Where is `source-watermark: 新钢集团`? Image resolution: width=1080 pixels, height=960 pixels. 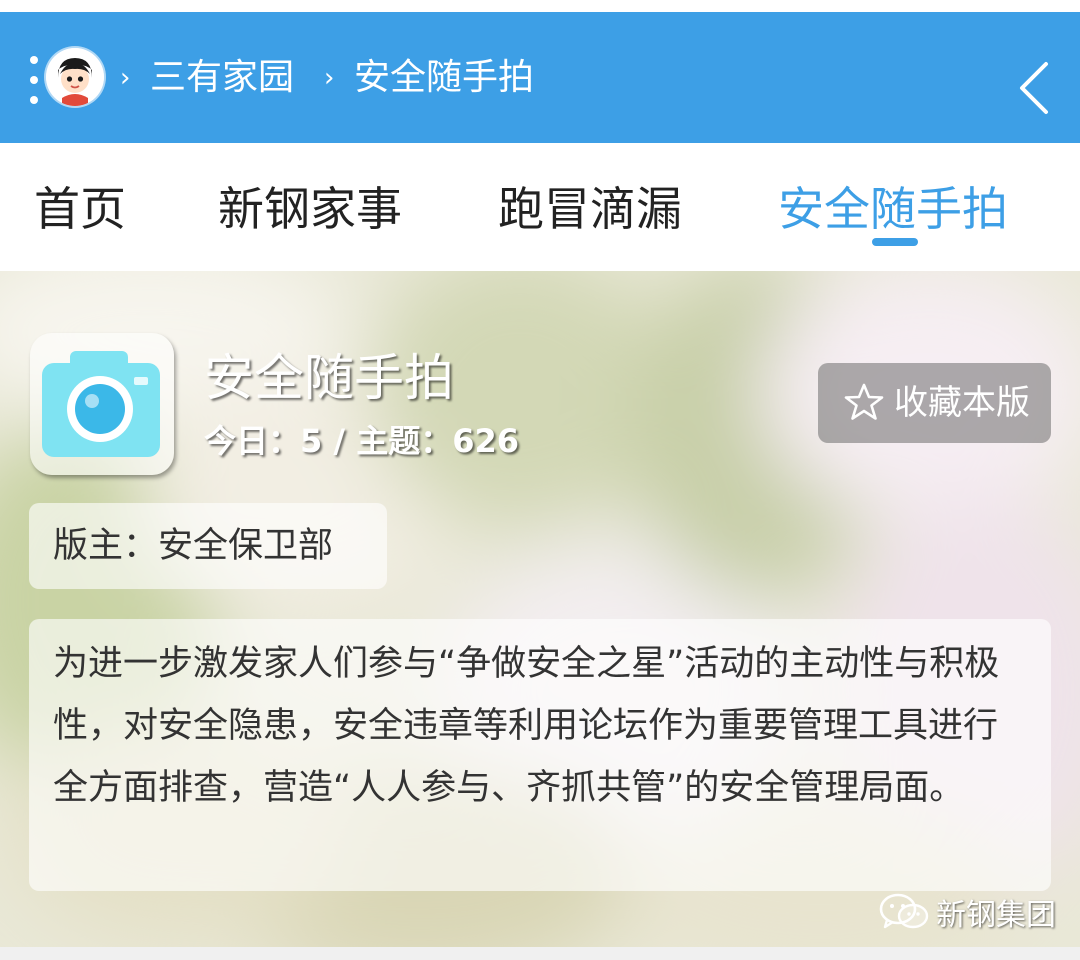
source-watermark: 新钢集团 is located at coordinates (967, 912).